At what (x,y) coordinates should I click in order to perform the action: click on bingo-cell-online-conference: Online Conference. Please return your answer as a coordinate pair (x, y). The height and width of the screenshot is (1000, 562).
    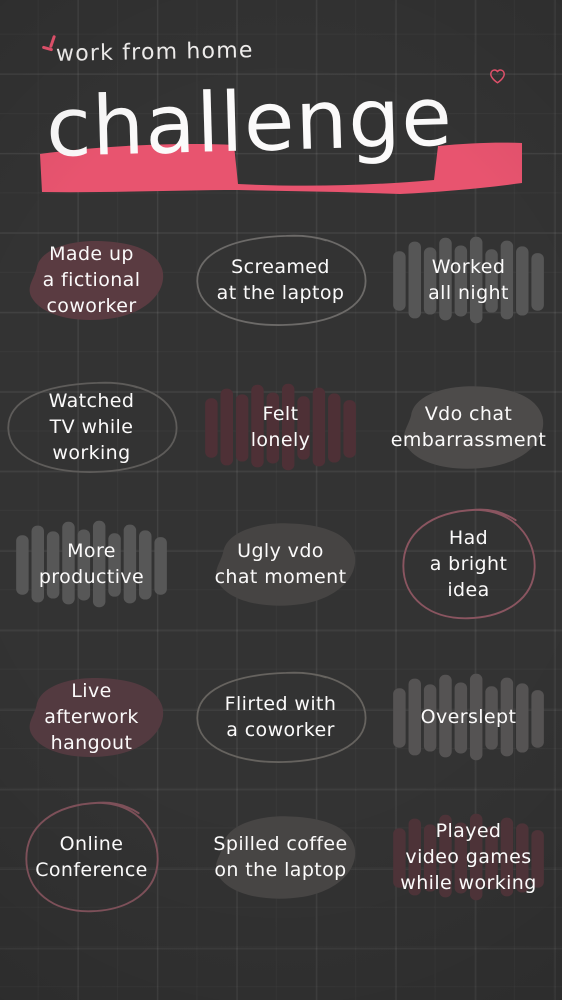
    Looking at the image, I should click on (92, 856).